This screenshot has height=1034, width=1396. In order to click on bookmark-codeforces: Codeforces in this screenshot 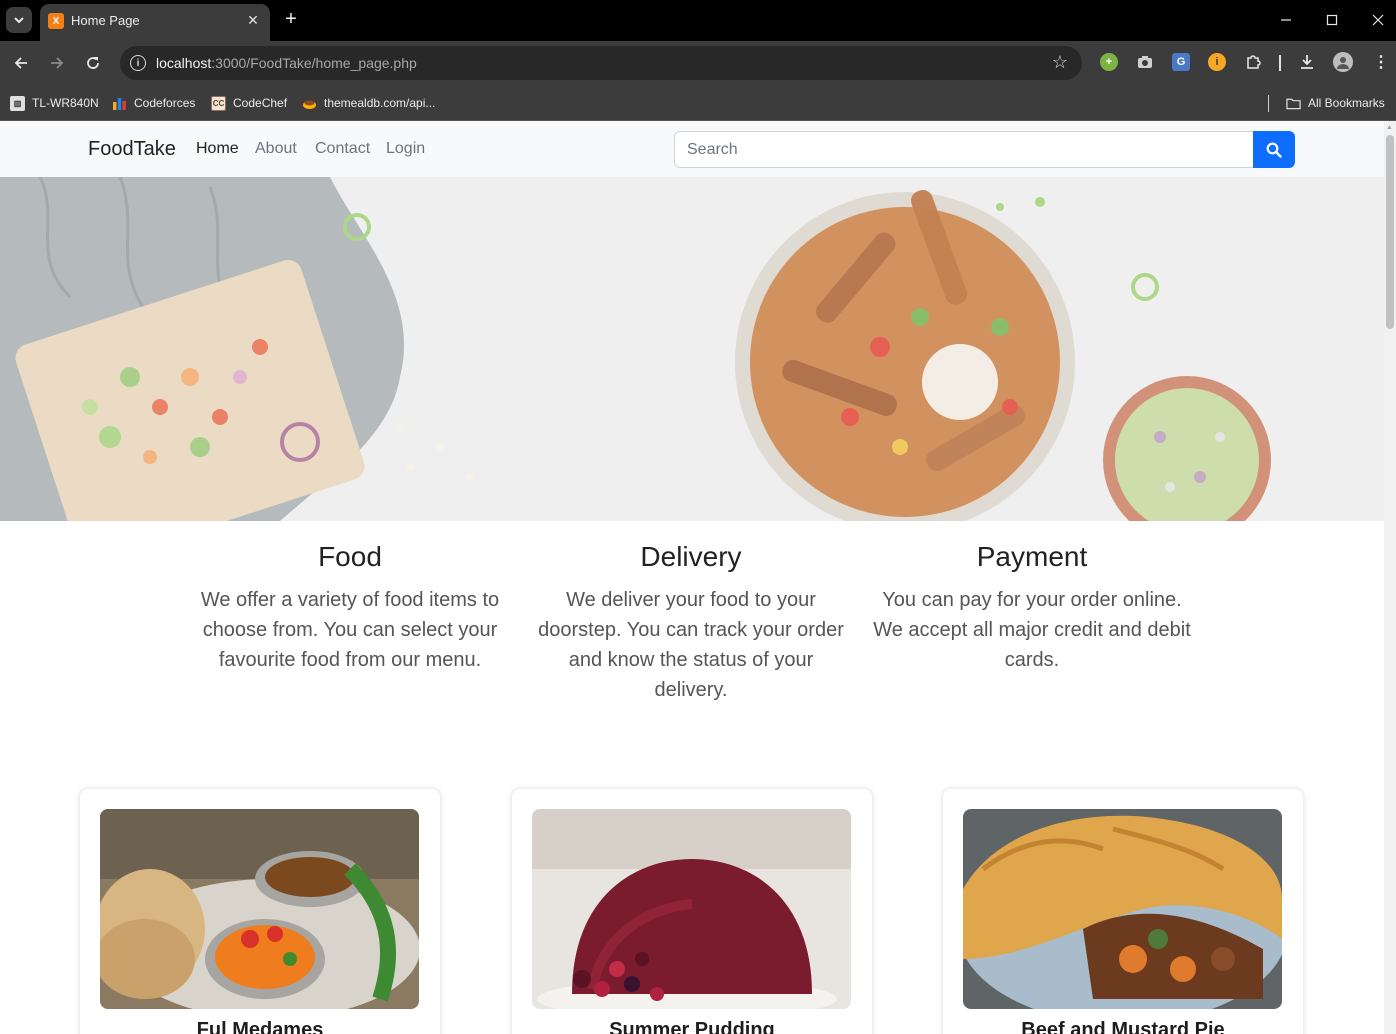, I will do `click(153, 103)`.